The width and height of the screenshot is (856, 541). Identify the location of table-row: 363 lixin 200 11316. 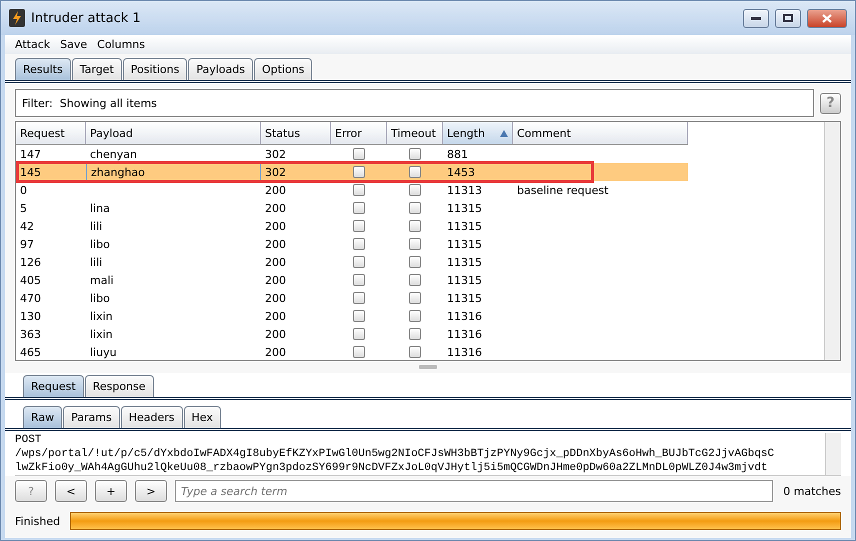
(352, 334).